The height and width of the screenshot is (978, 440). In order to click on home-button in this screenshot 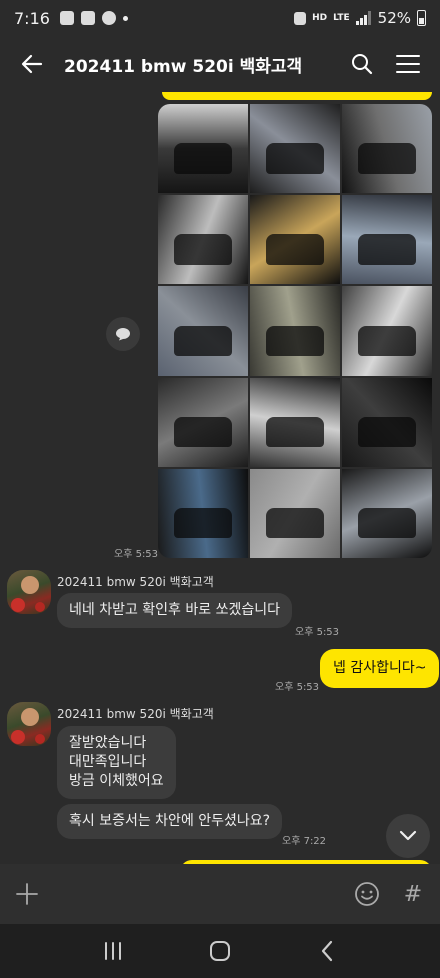, I will do `click(220, 951)`.